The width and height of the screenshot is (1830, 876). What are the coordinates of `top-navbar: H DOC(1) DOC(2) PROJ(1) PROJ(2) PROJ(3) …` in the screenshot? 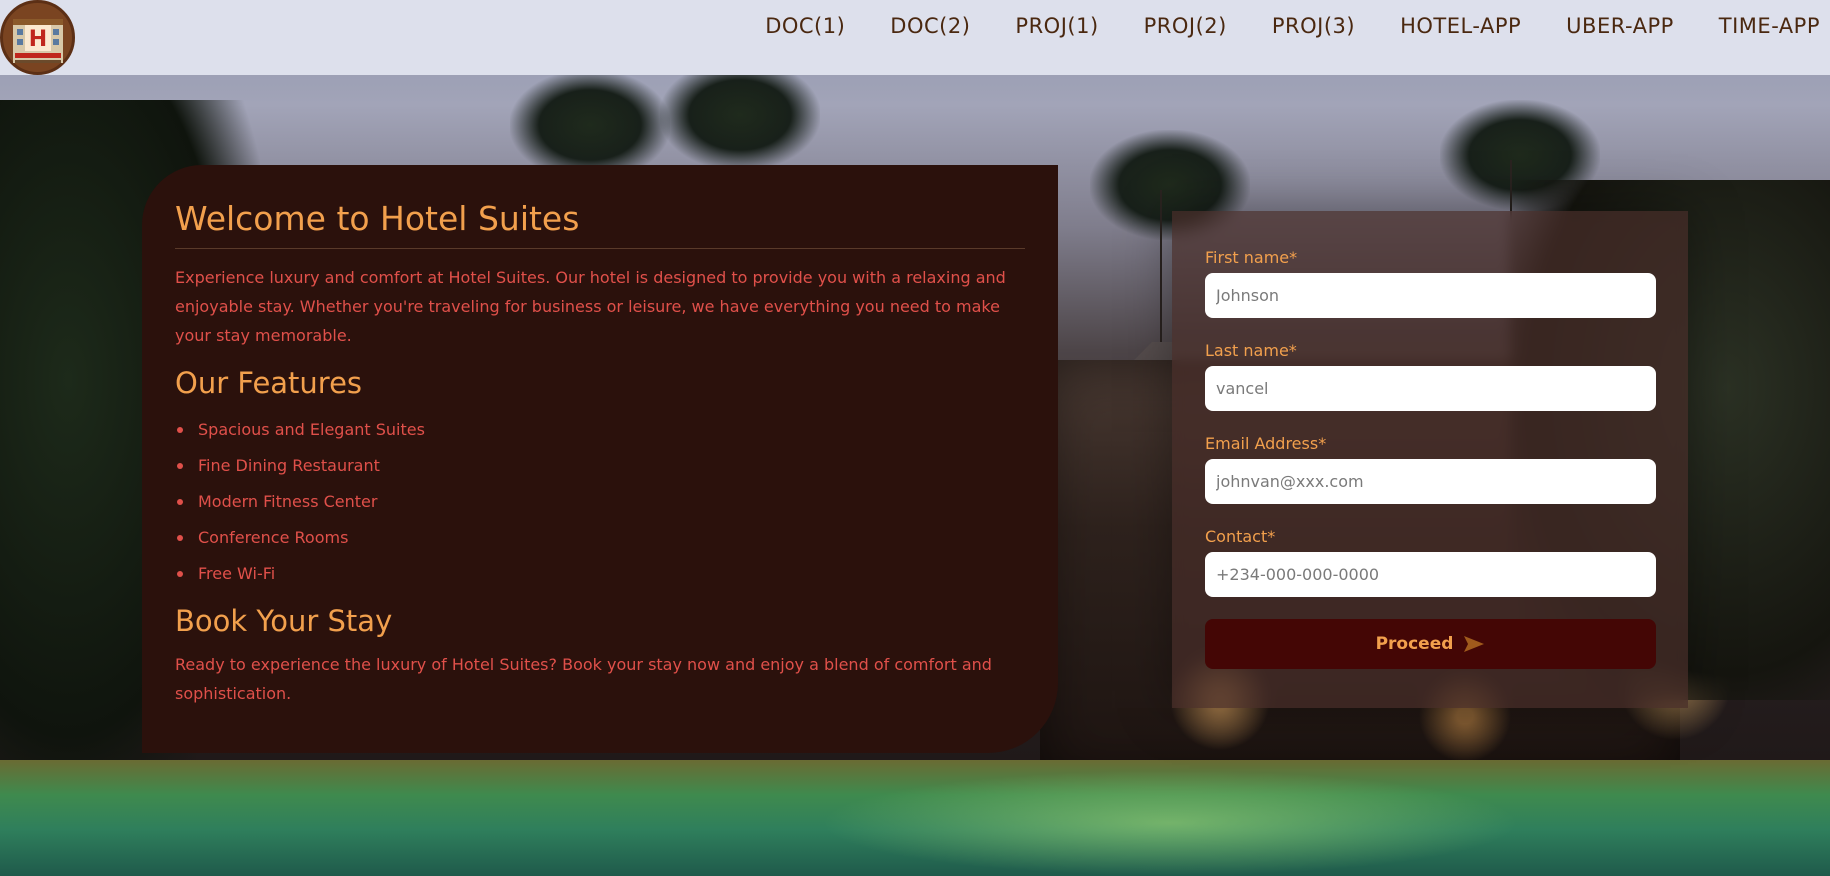 It's located at (915, 37).